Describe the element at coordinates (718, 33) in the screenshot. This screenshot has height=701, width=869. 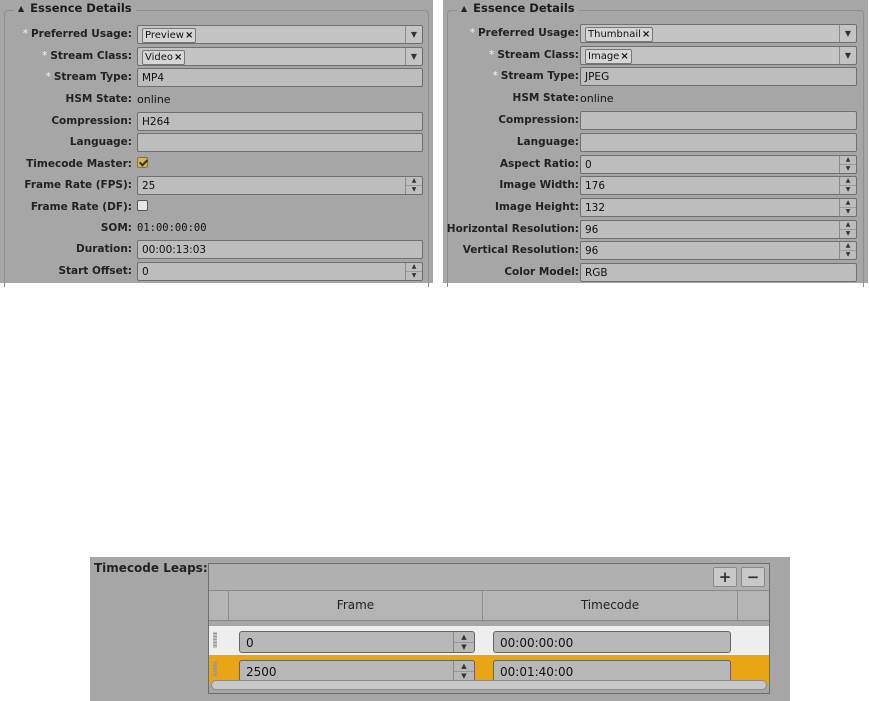
I see `preferred-usage-combobox: Thumbnail× ▼` at that location.